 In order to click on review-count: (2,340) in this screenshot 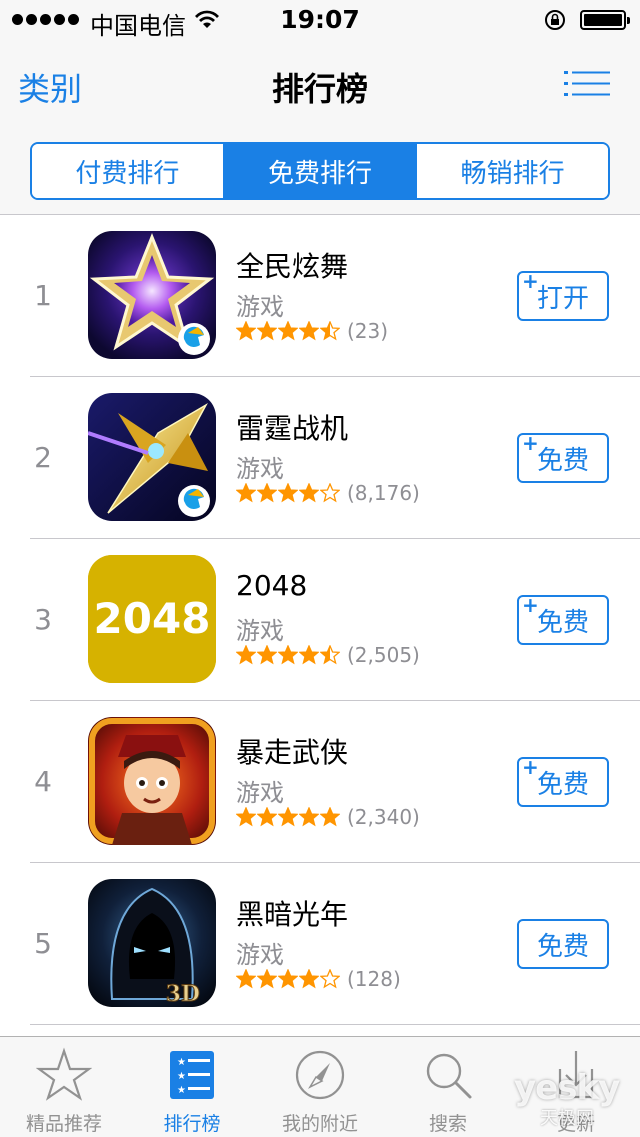, I will do `click(383, 817)`.